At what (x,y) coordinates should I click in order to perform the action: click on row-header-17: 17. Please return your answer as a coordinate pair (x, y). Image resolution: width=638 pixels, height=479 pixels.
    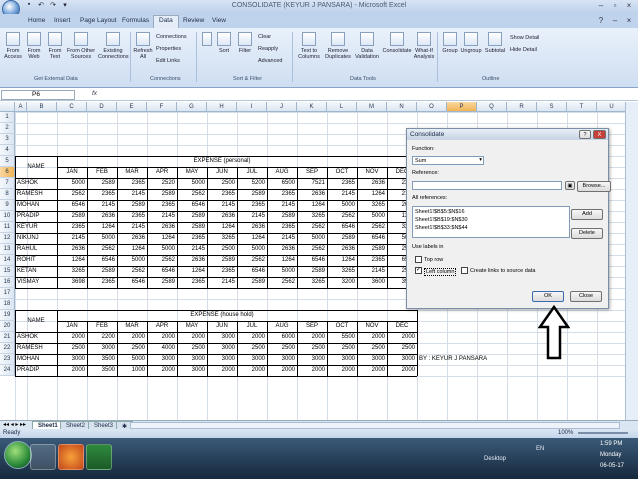
    Looking at the image, I should click on (7, 293).